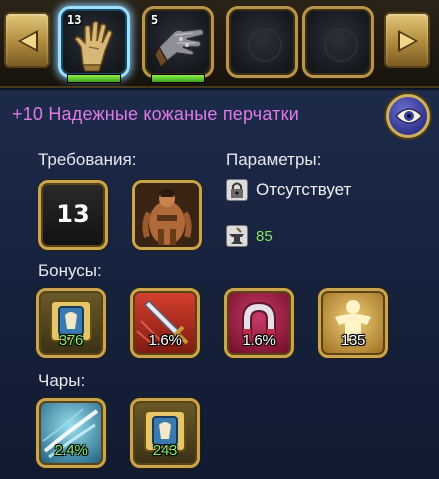  Describe the element at coordinates (264, 236) in the screenshot. I see `anvil-param-value: 85` at that location.